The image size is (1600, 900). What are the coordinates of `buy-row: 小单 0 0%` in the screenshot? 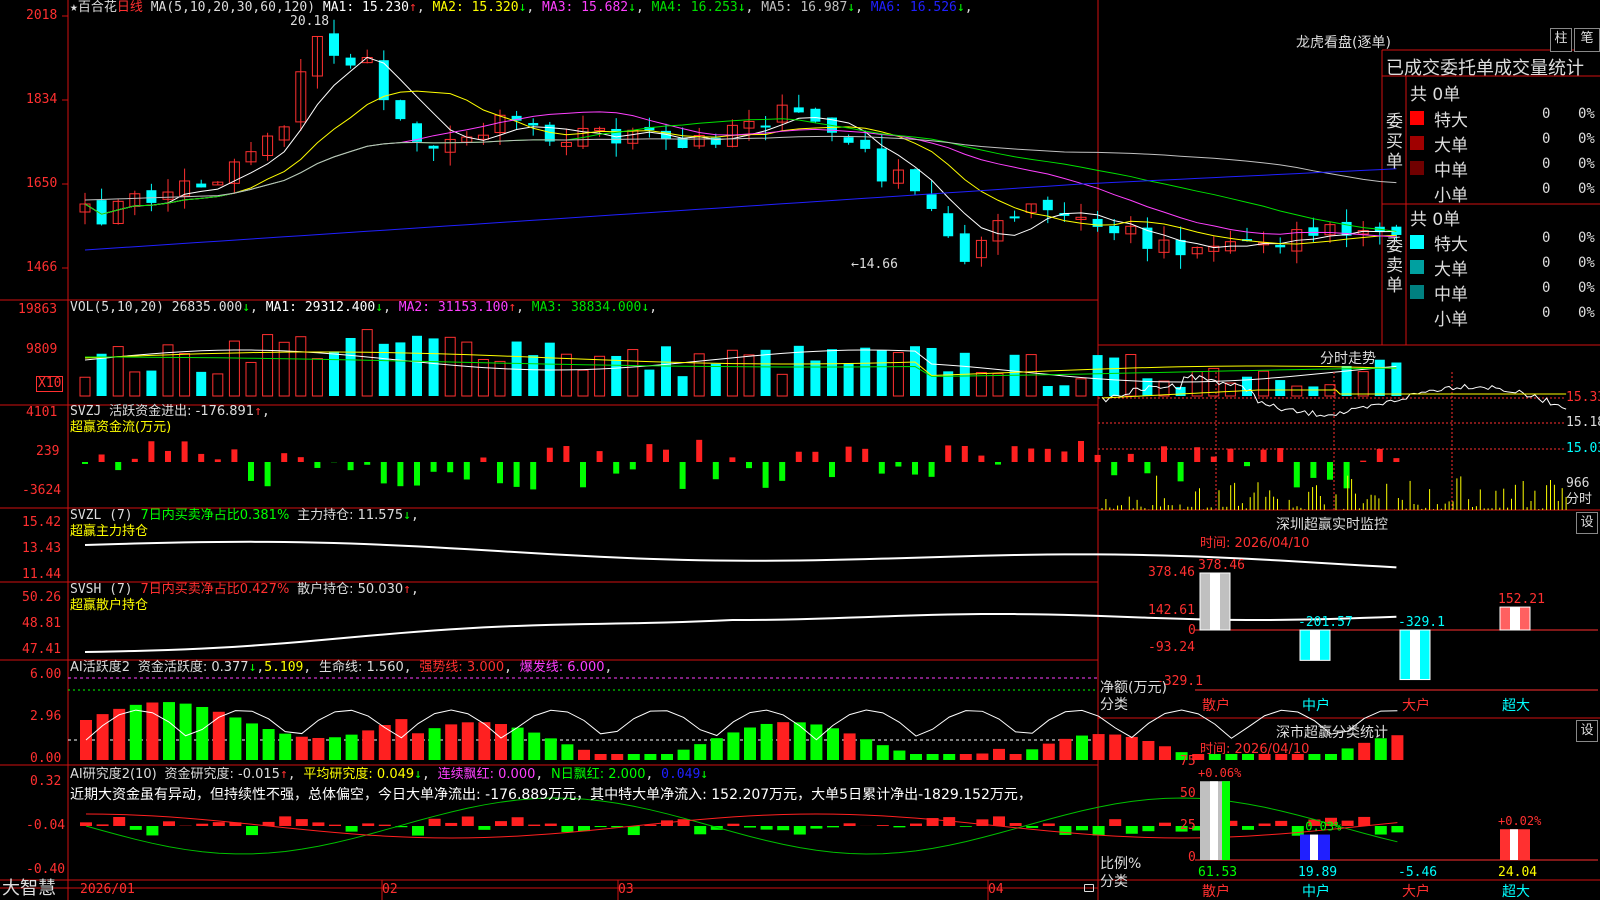 It's located at (1504, 193).